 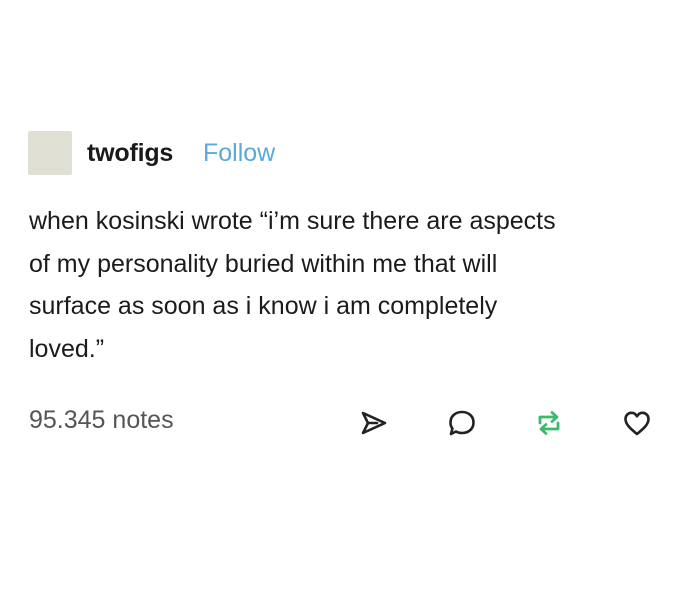 What do you see at coordinates (67, 348) in the screenshot?
I see `post-body-line: loved.”` at bounding box center [67, 348].